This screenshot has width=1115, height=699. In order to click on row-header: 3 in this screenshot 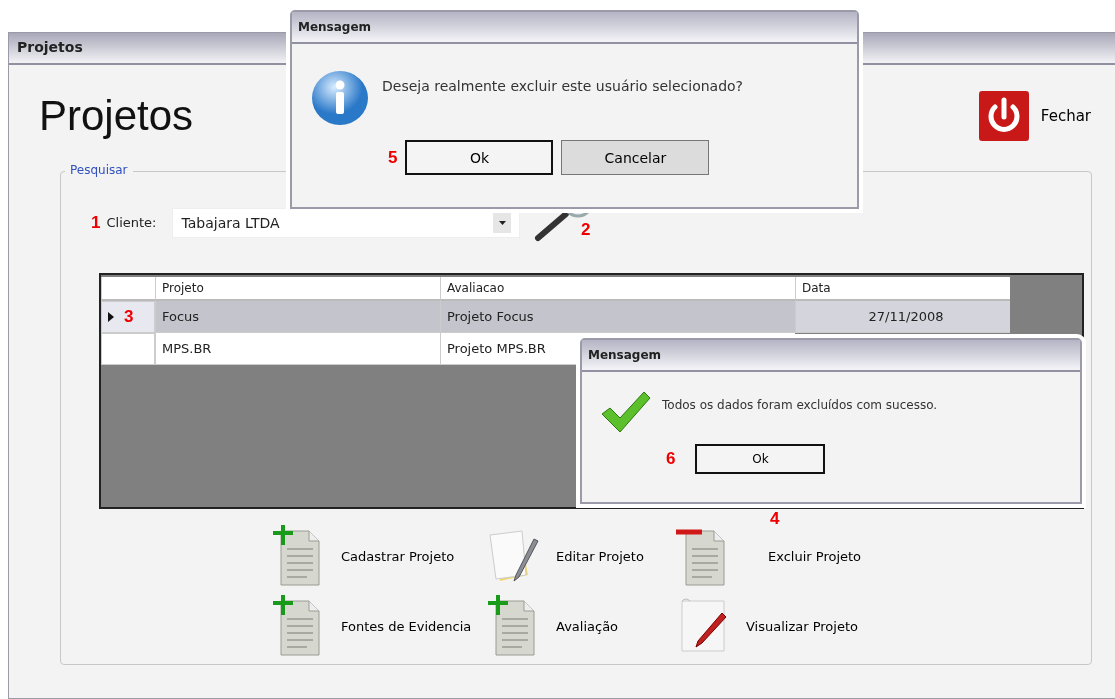, I will do `click(128, 317)`.